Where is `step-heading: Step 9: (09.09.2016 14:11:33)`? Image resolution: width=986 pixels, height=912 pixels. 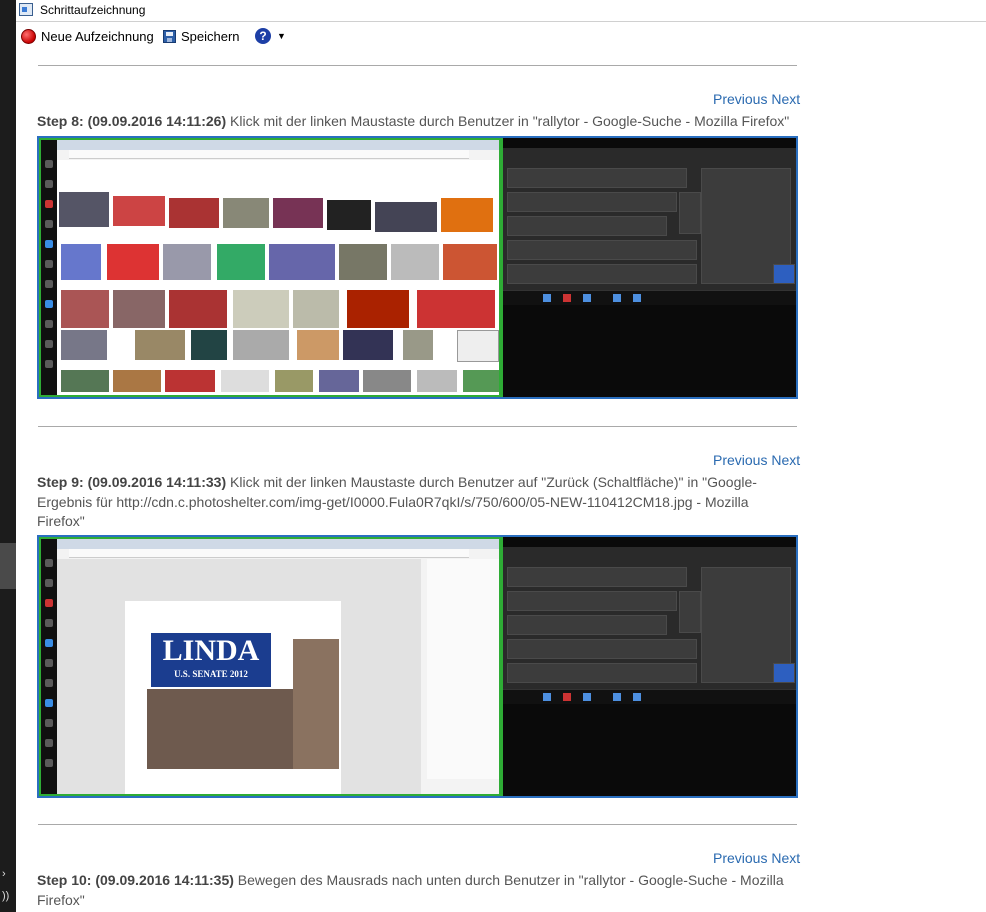 step-heading: Step 9: (09.09.2016 14:11:33) is located at coordinates (132, 482).